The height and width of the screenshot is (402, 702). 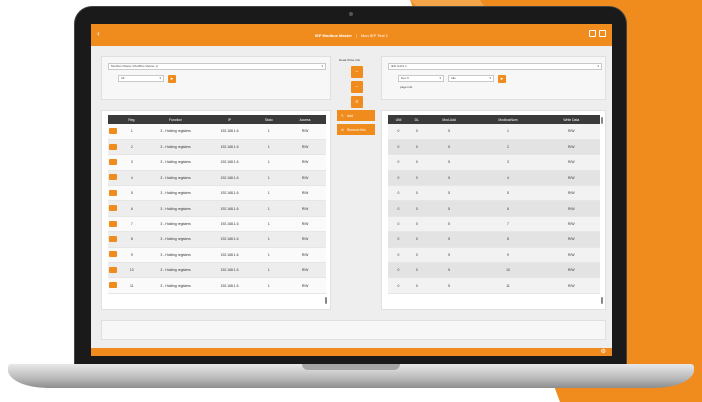 What do you see at coordinates (217, 147) in the screenshot?
I see `table-row: 23 - Holding registers 192.168.1.6 1 R/W` at bounding box center [217, 147].